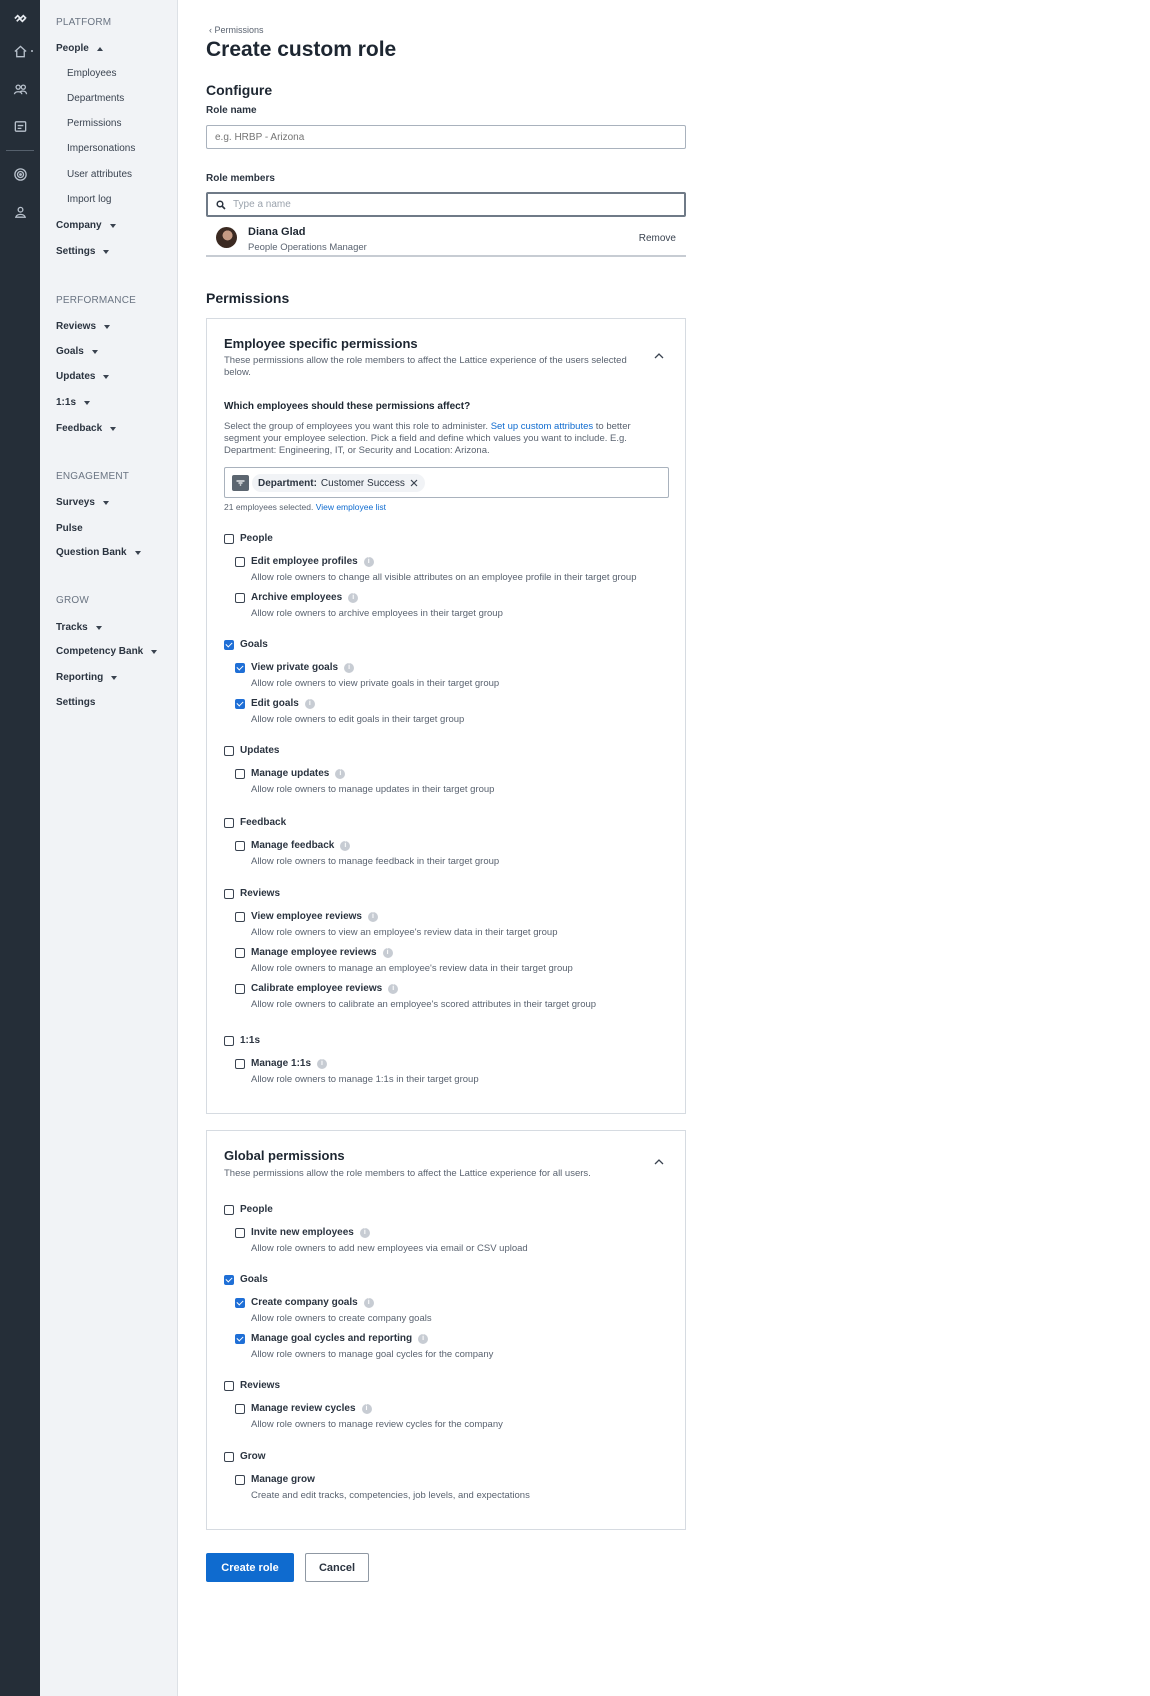  Describe the element at coordinates (321, 343) in the screenshot. I see `card-title: Employee specific permissions` at that location.